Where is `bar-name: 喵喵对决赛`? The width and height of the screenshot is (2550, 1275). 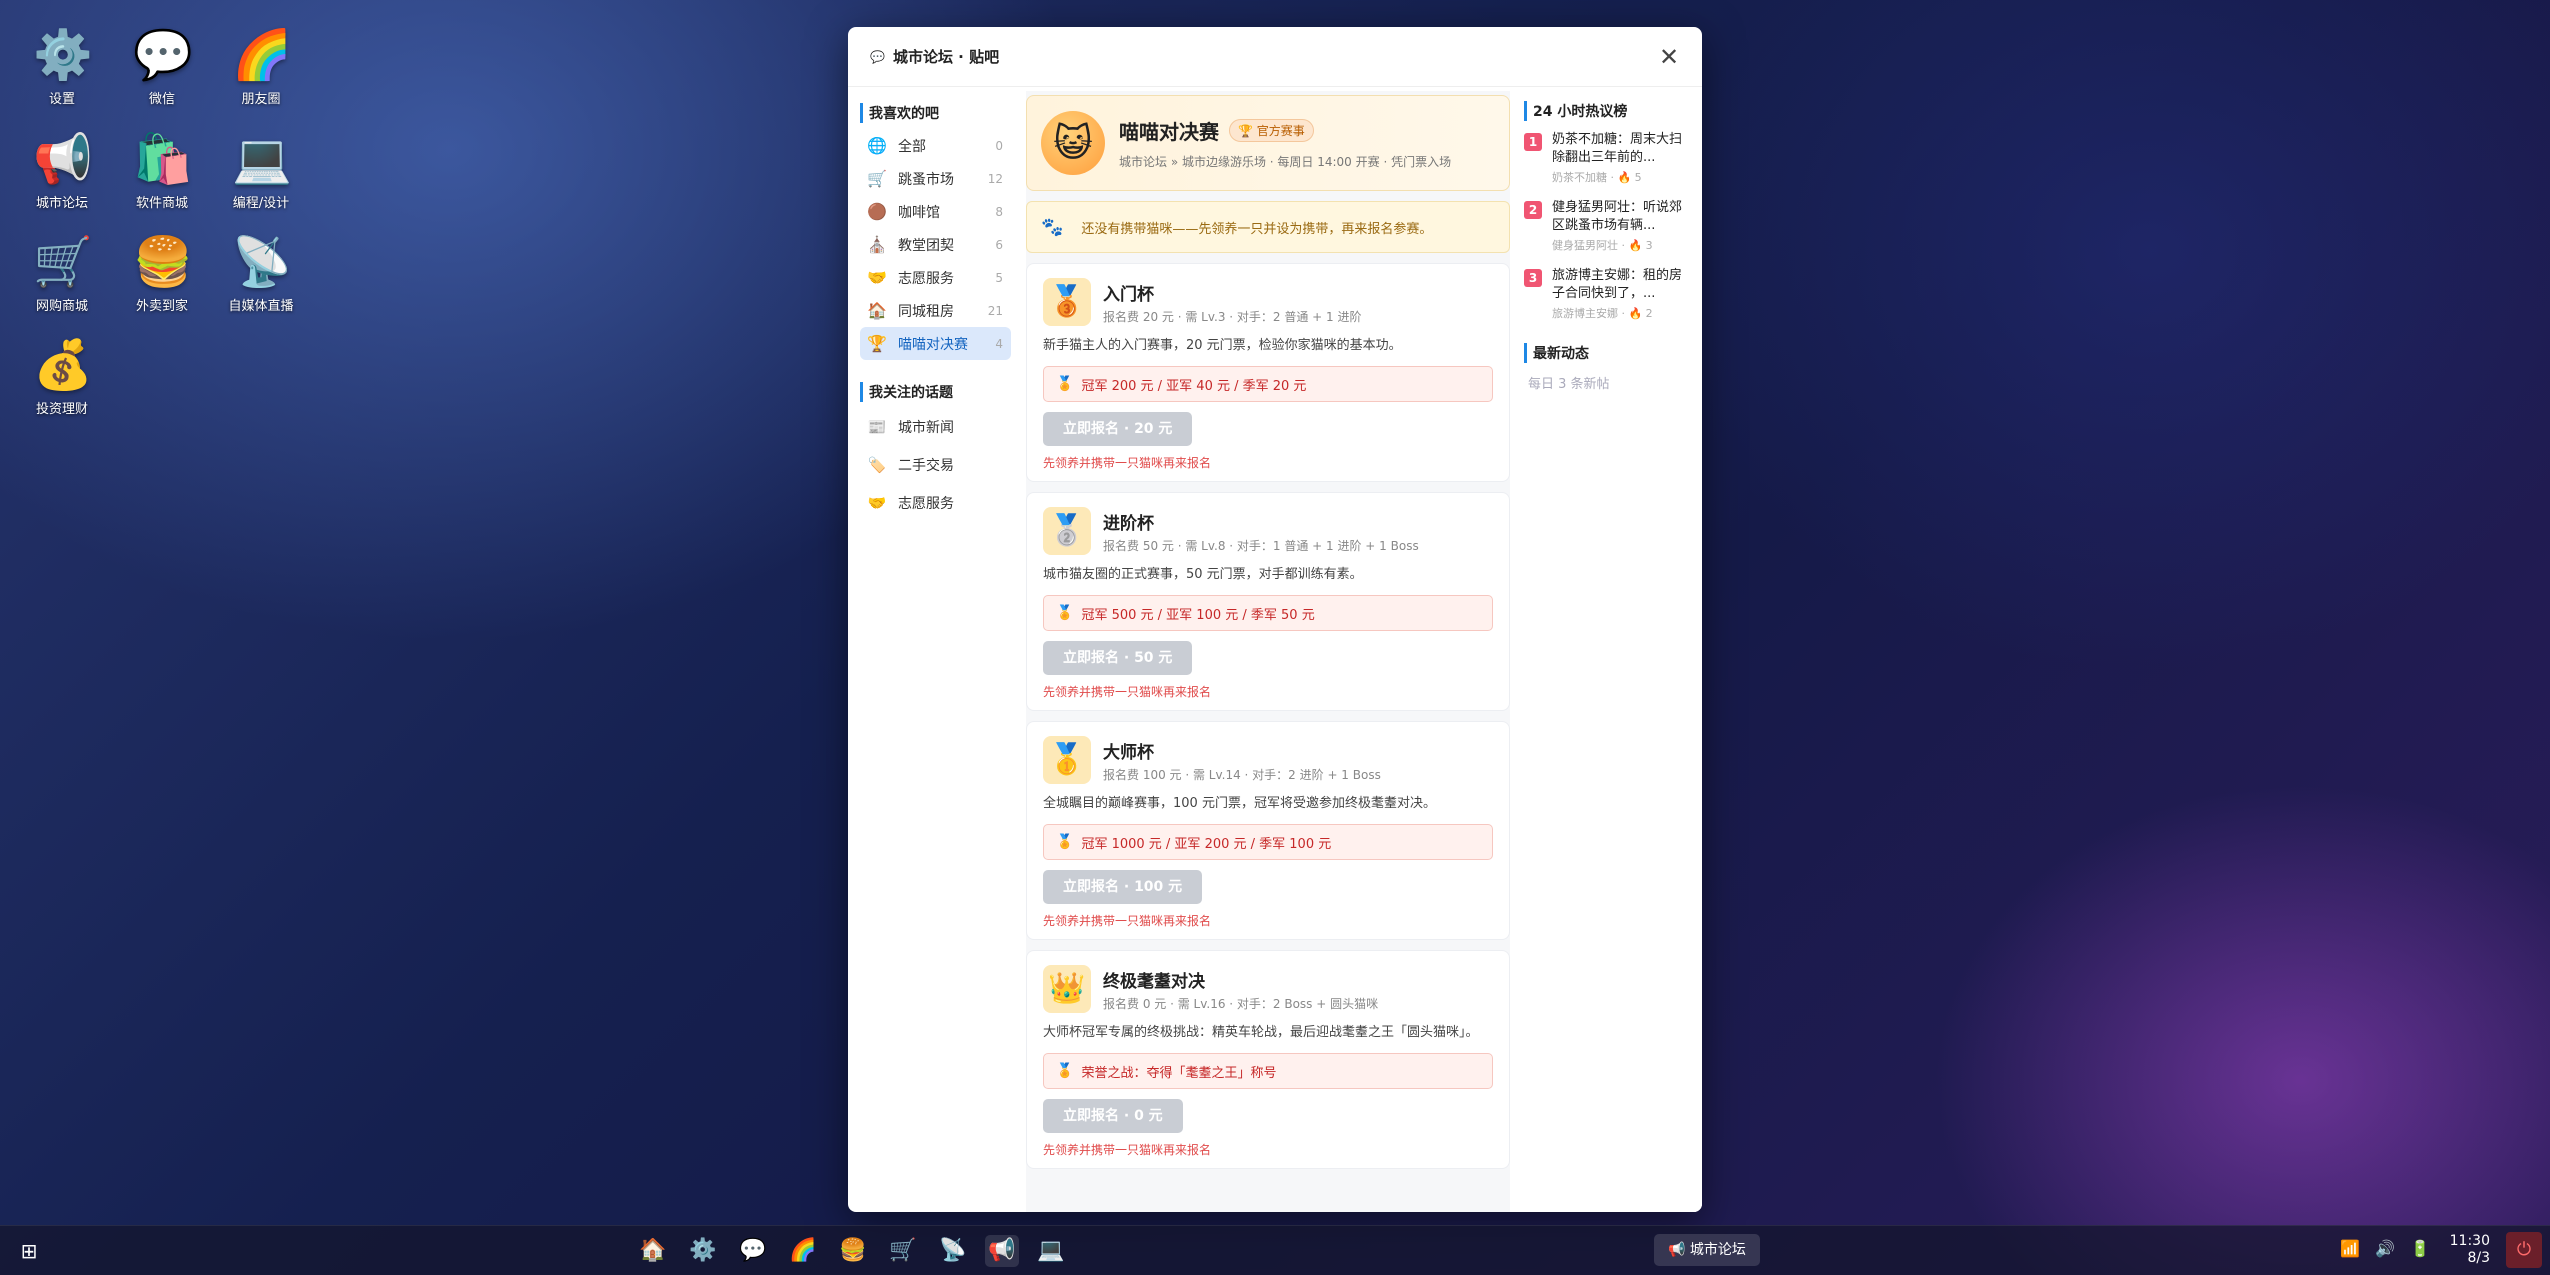
bar-name: 喵喵对决赛 is located at coordinates (1169, 132).